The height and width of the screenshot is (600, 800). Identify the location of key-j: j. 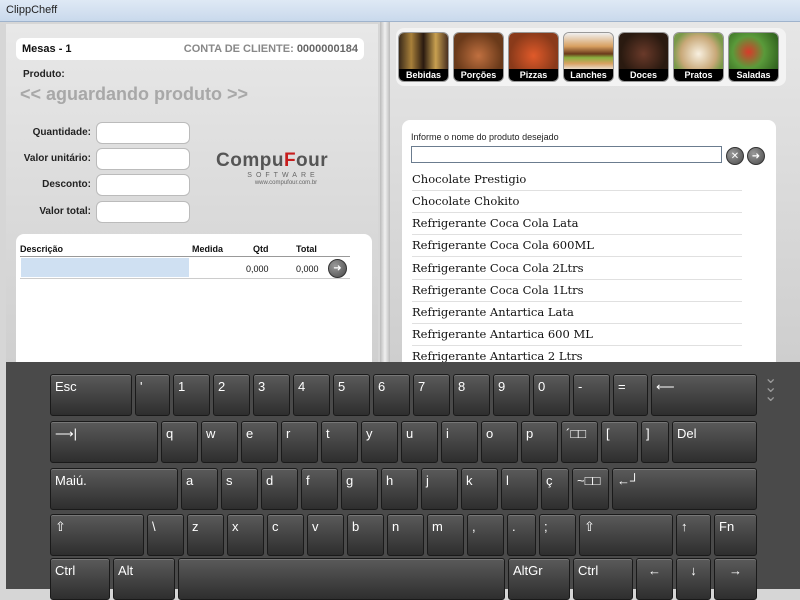
(439, 489).